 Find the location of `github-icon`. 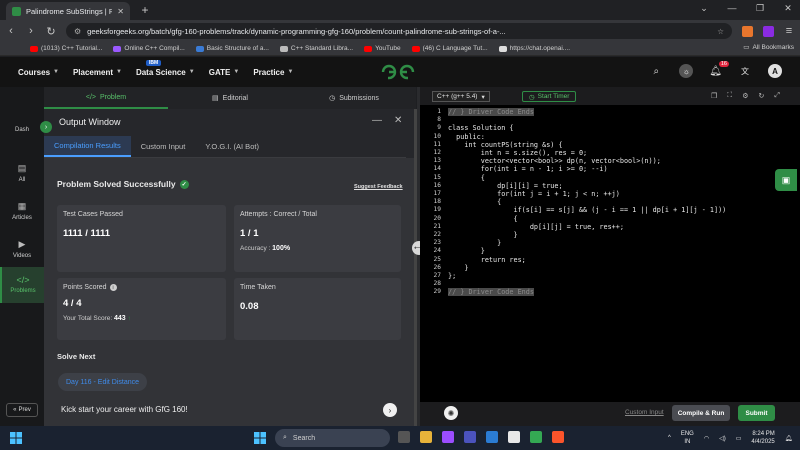

github-icon is located at coordinates (514, 437).